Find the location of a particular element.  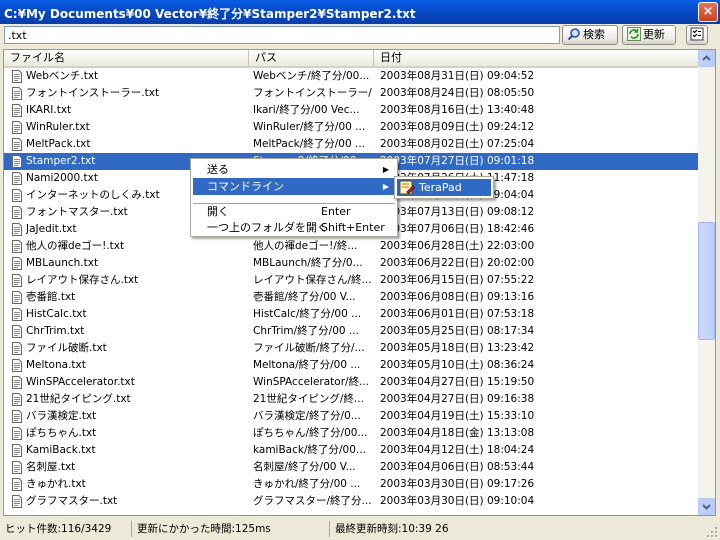

menu-item-label: 一つ上のフォルダを開く is located at coordinates (267, 227).